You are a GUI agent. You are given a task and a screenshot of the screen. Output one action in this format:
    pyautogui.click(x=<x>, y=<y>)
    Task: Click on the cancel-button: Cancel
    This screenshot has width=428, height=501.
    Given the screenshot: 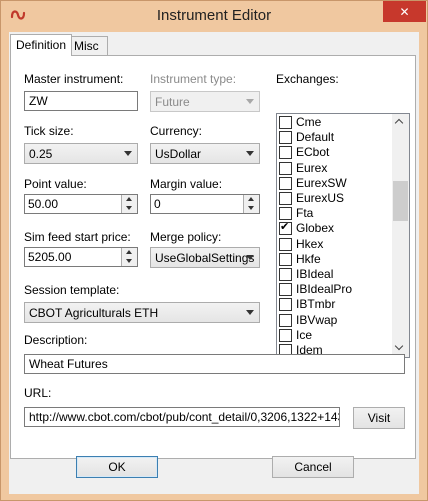 What is the action you would take?
    pyautogui.click(x=313, y=467)
    